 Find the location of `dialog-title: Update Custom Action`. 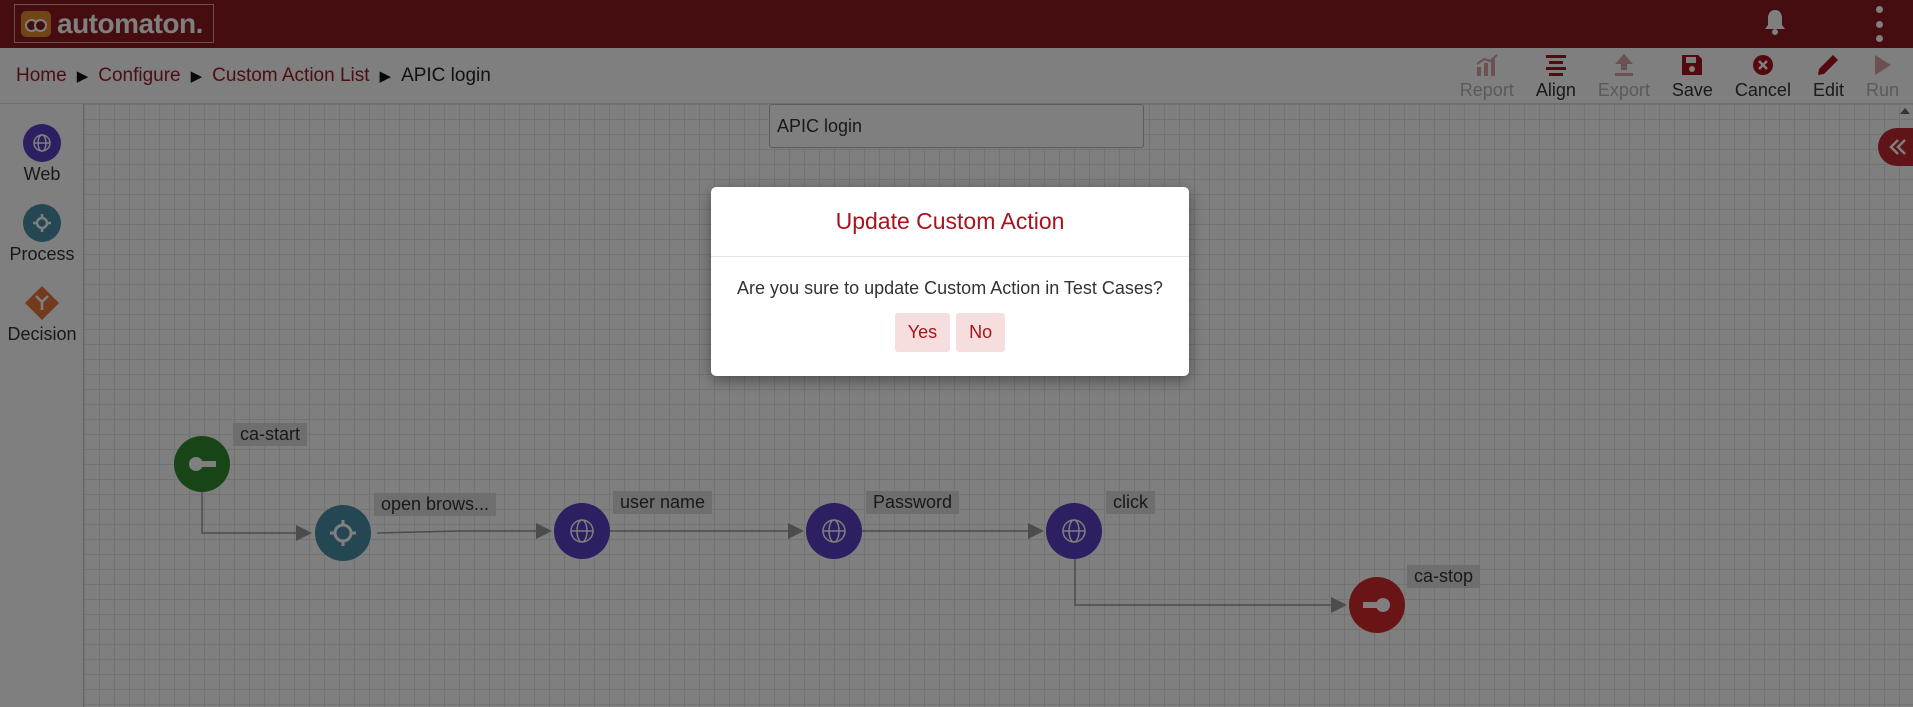

dialog-title: Update Custom Action is located at coordinates (950, 221).